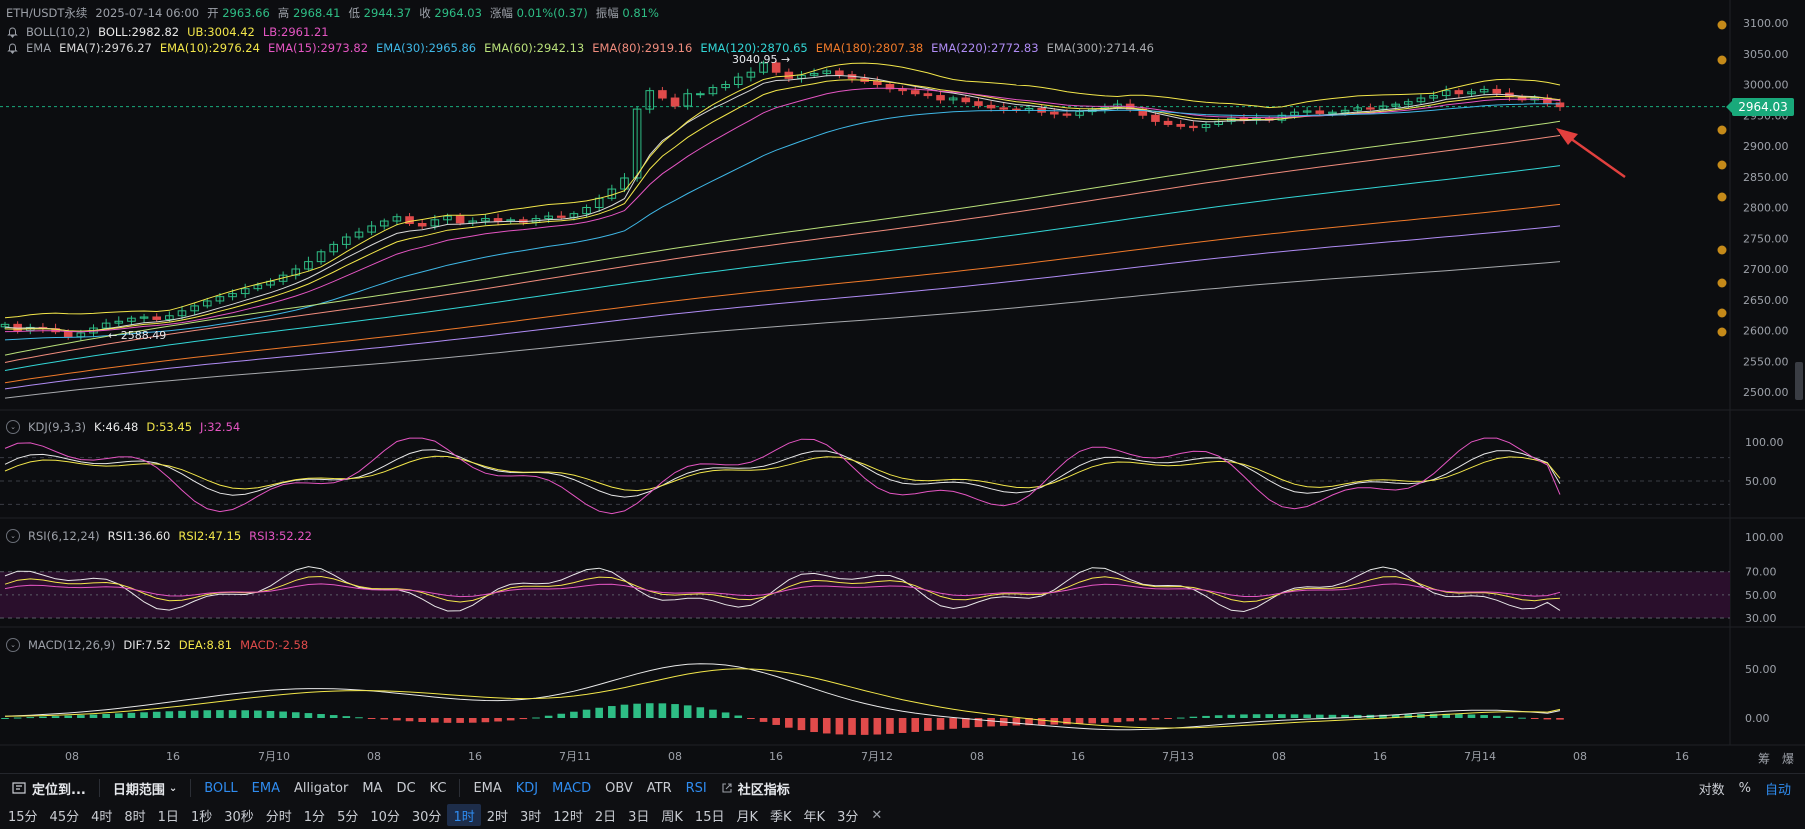 This screenshot has width=1805, height=829. I want to click on price-tick-label: 2800.00, so click(1766, 208).